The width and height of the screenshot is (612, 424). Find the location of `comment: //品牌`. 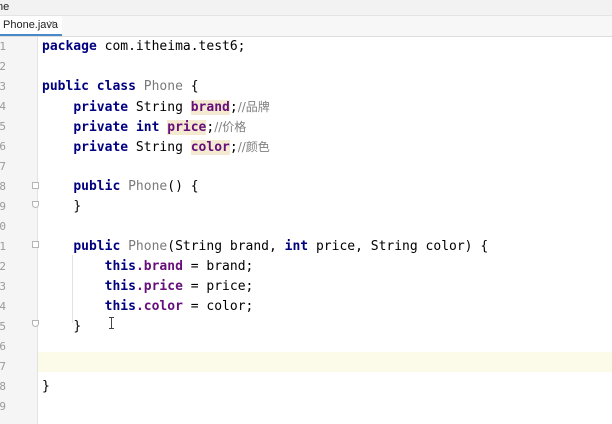

comment: //品牌 is located at coordinates (253, 107).